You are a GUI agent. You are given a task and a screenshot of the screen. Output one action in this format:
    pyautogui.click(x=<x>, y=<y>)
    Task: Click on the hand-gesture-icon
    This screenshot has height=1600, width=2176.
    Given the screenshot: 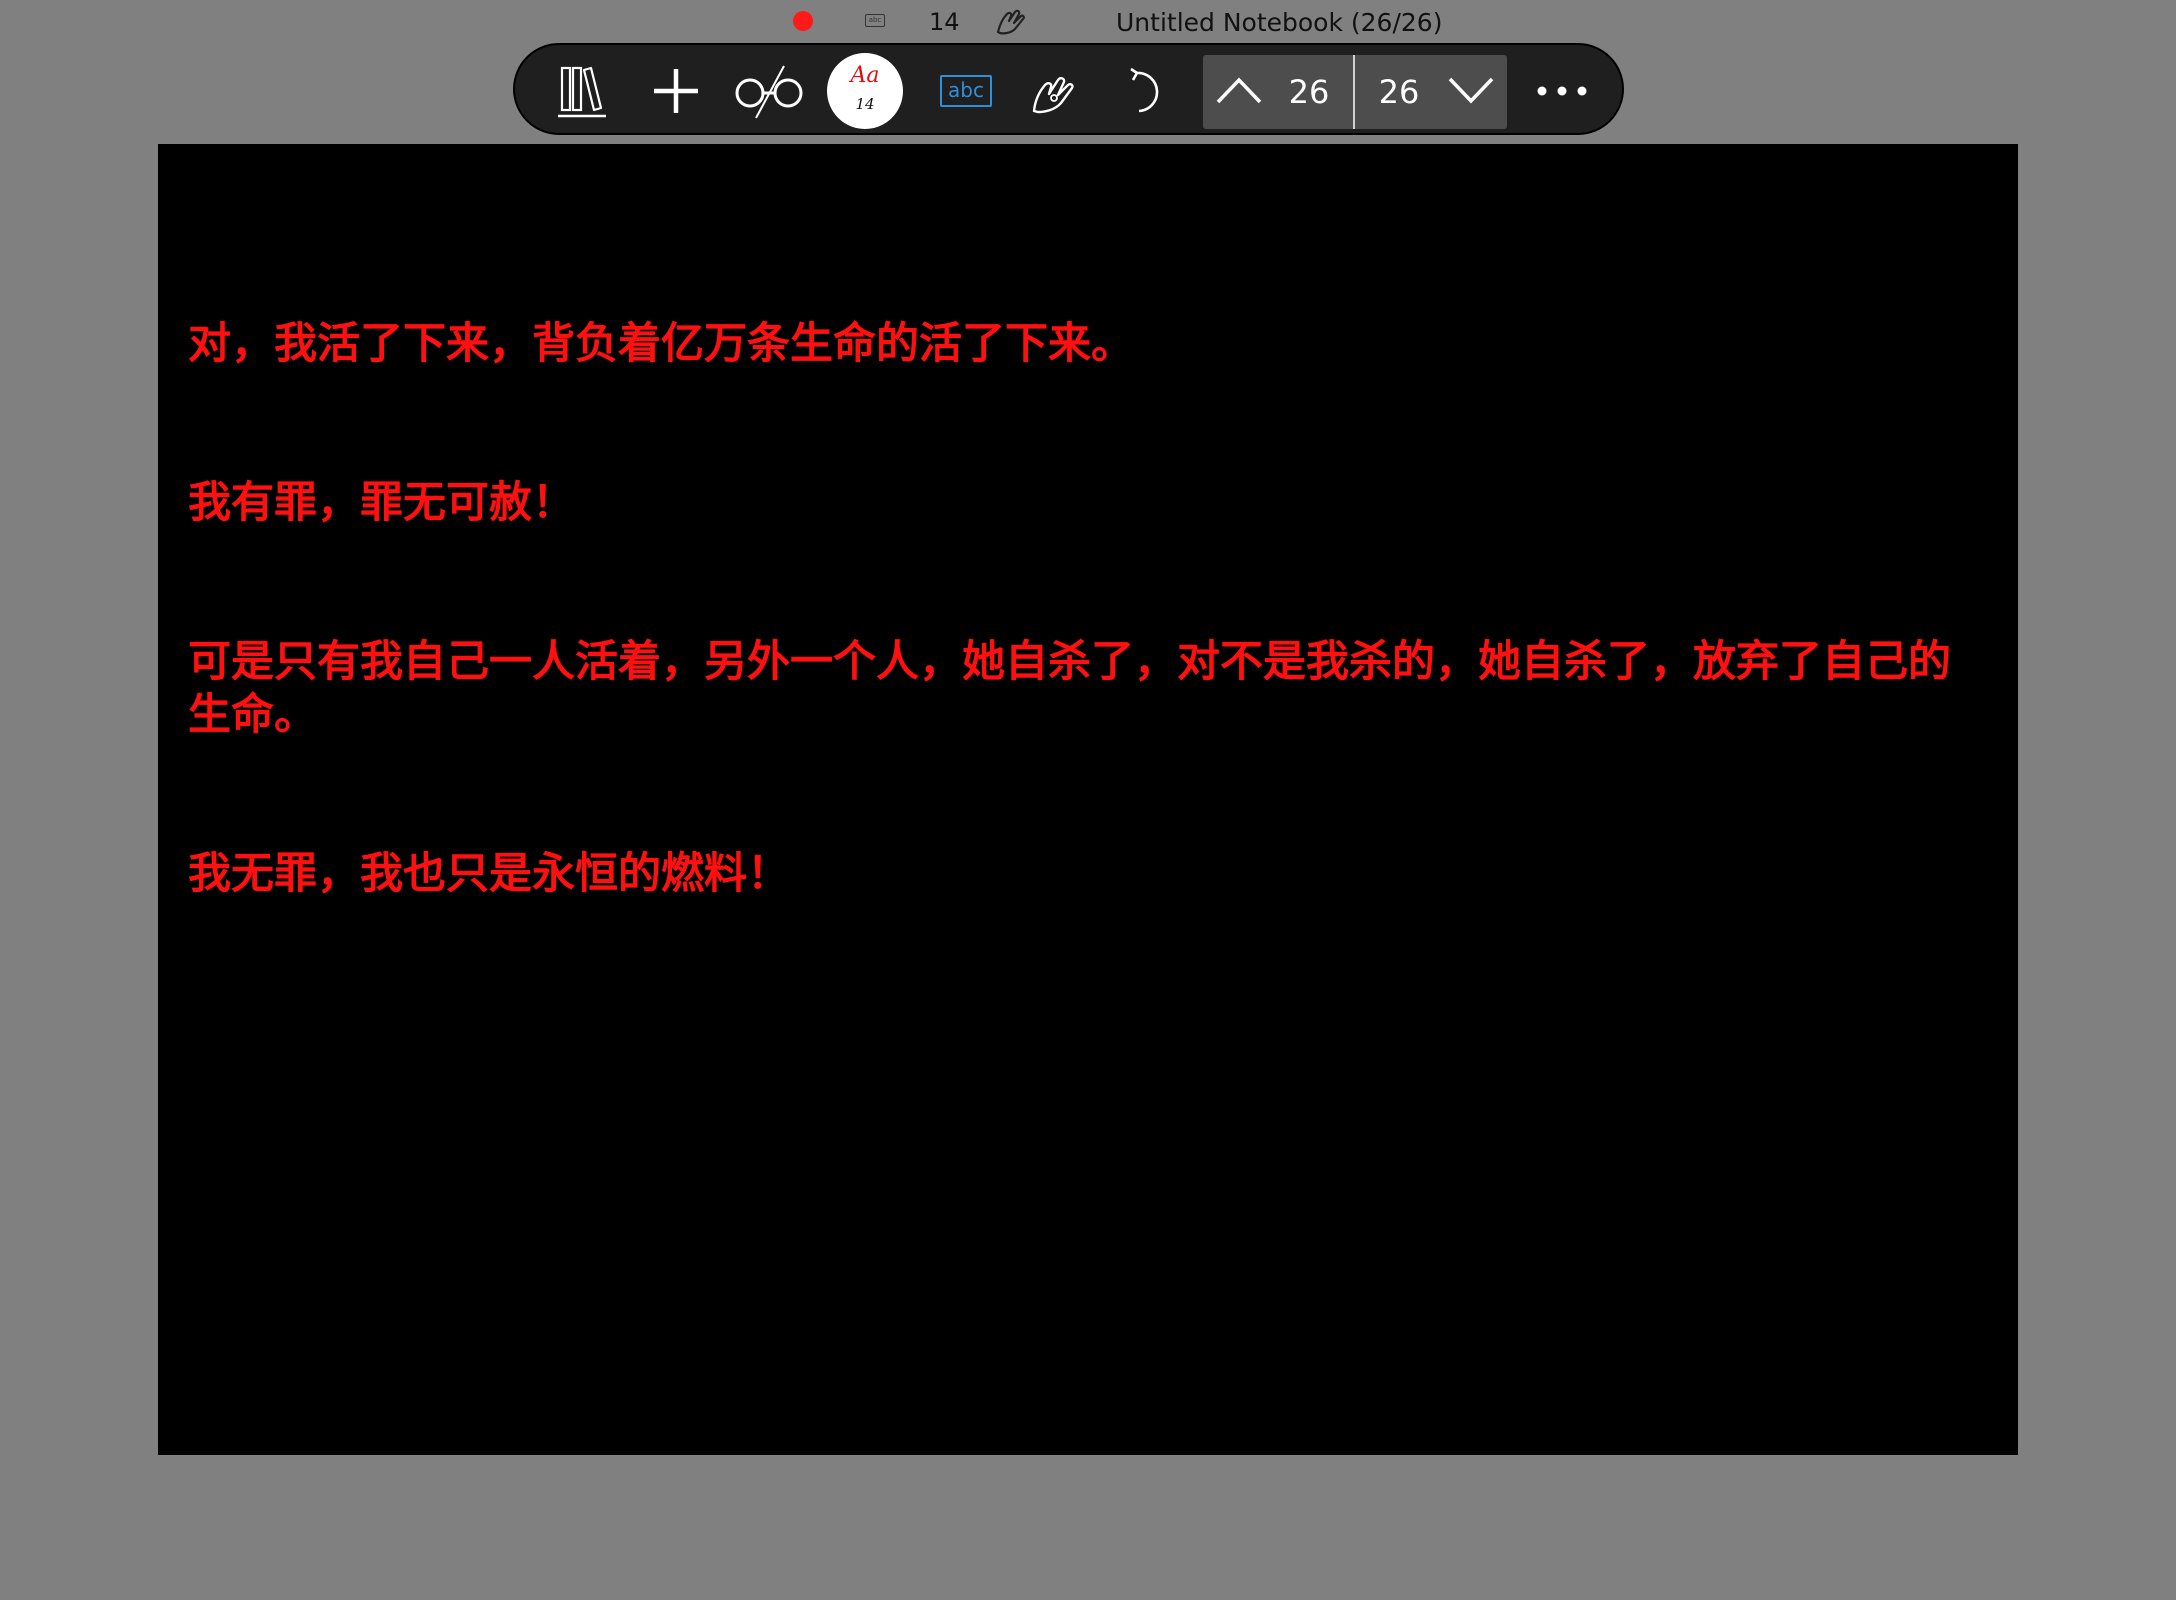 What is the action you would take?
    pyautogui.click(x=1054, y=91)
    